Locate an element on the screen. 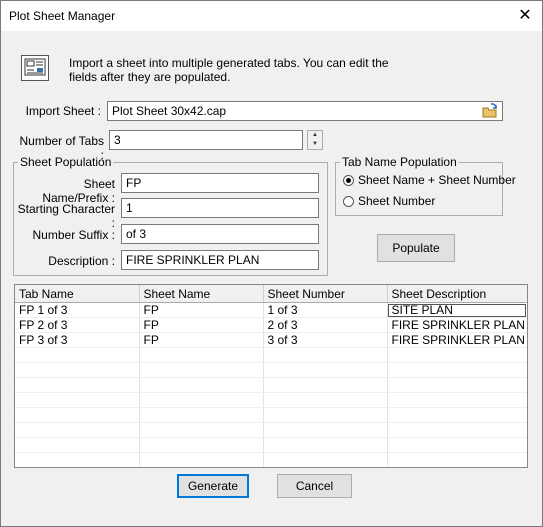  starting-character-field: 1 is located at coordinates (220, 208).